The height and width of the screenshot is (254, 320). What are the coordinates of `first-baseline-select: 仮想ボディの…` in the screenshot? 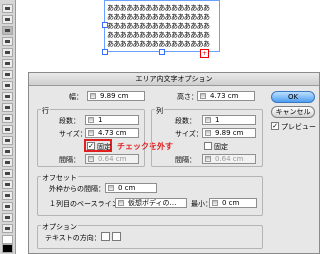 It's located at (151, 203).